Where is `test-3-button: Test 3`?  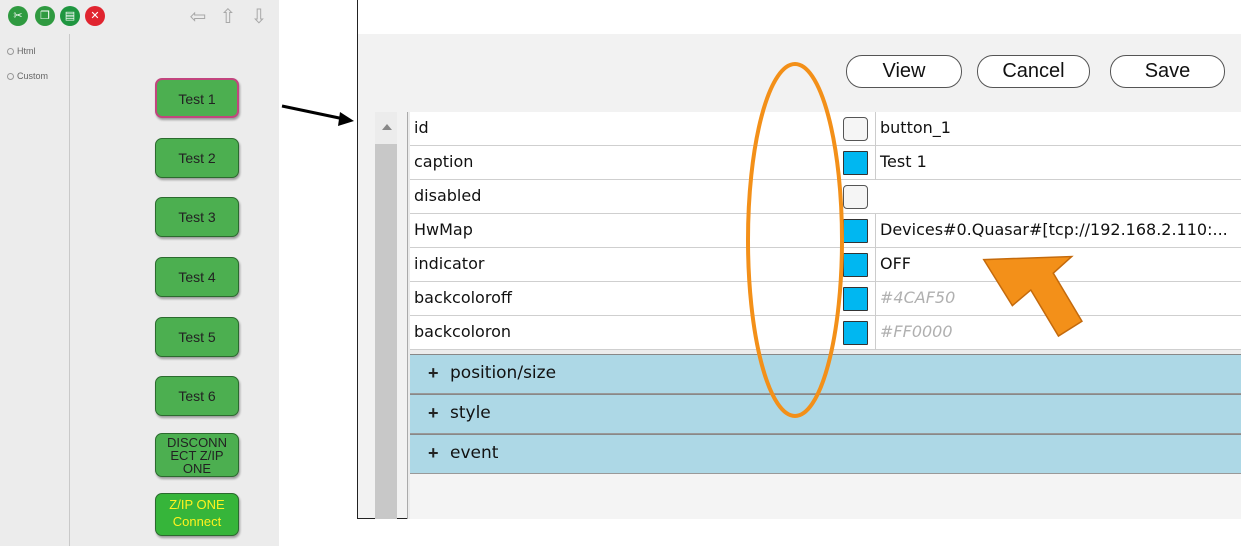
test-3-button: Test 3 is located at coordinates (197, 217).